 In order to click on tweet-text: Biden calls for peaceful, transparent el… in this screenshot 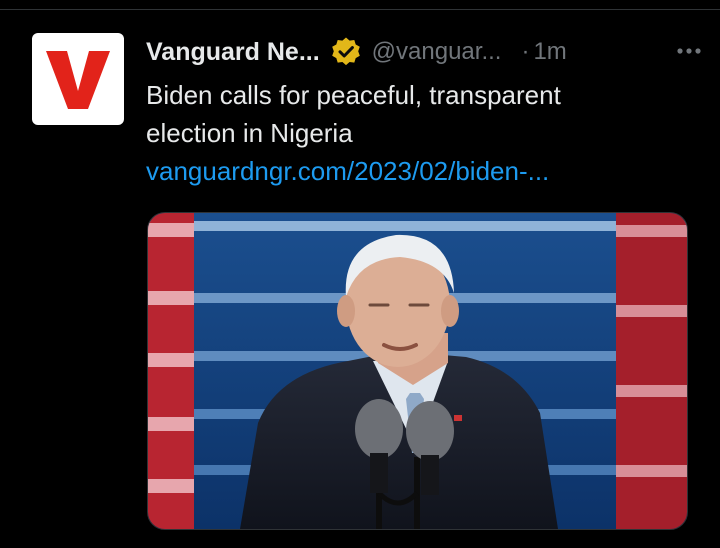, I will do `click(406, 114)`.